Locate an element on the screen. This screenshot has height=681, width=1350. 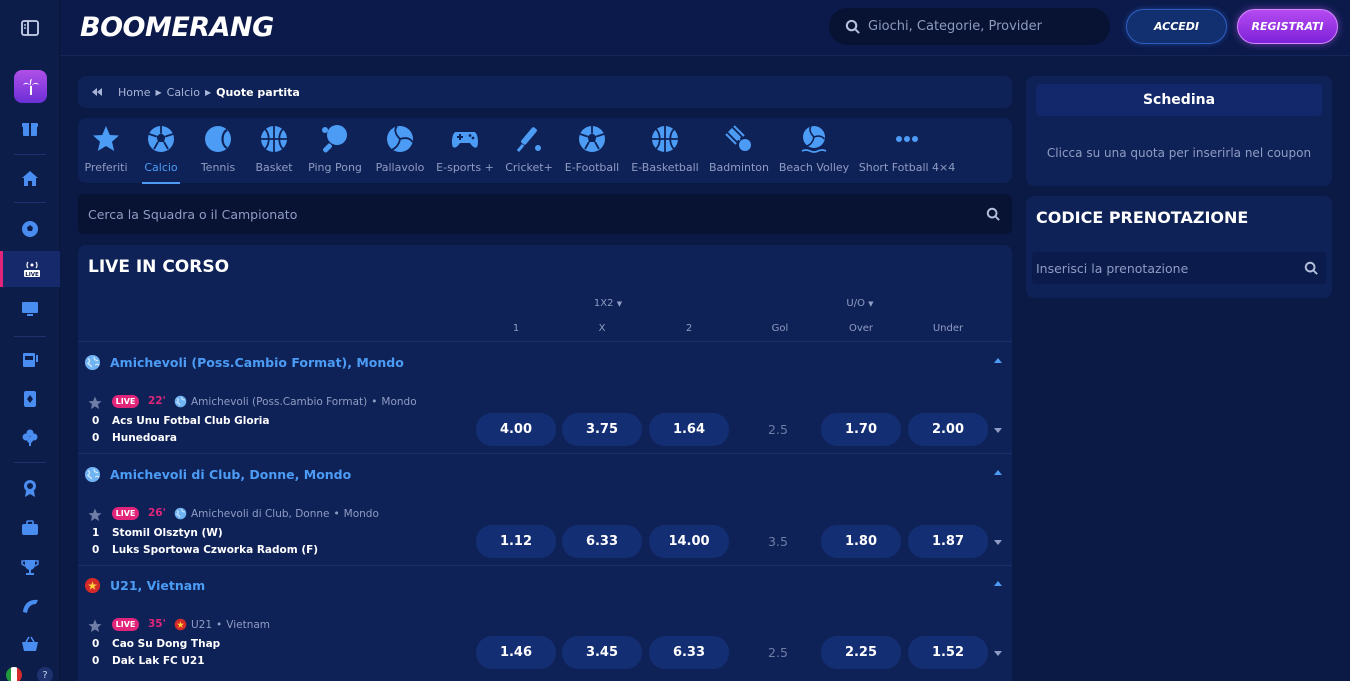
sidebar-item-boomerang is located at coordinates (30, 606).